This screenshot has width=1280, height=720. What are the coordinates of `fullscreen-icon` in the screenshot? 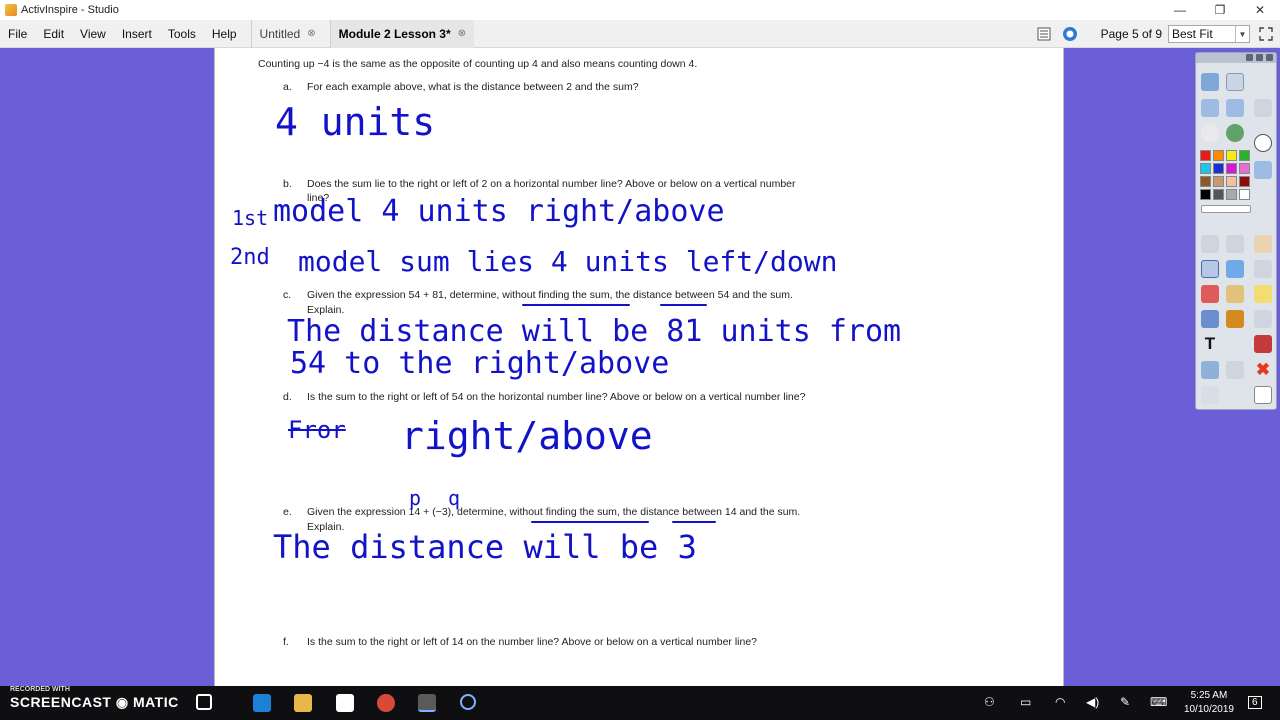 It's located at (1266, 34).